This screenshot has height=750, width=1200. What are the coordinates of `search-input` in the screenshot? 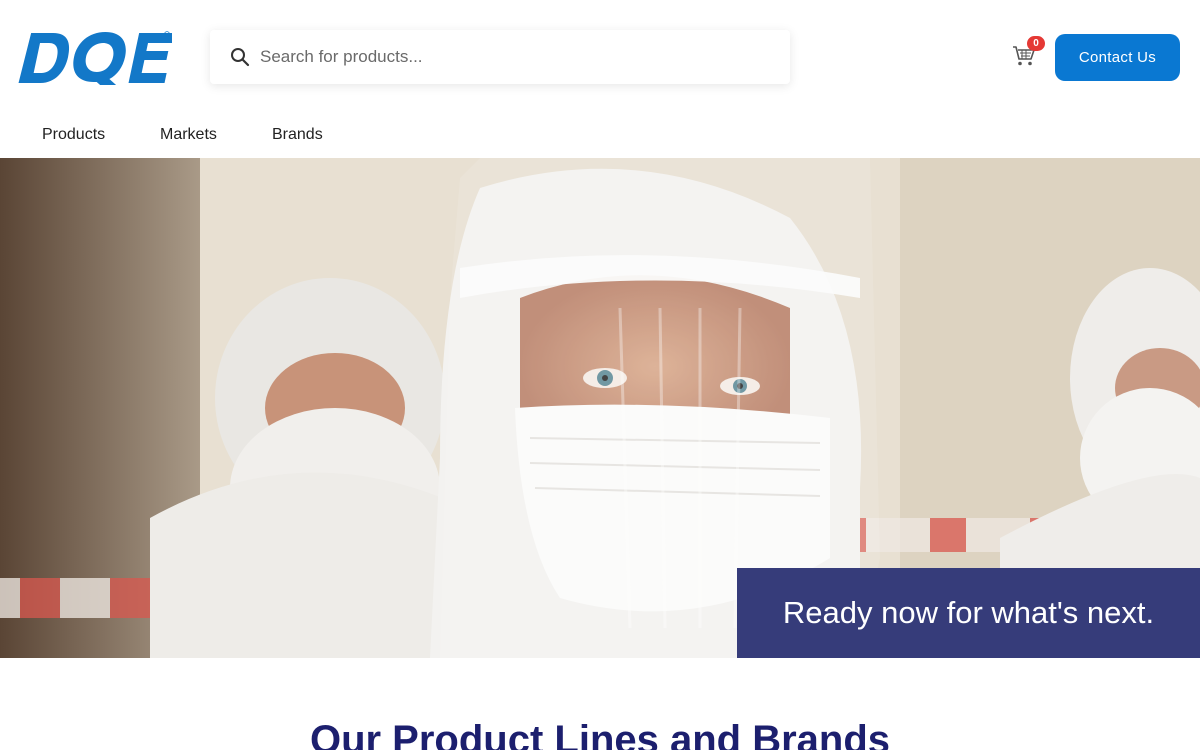 It's located at (518, 57).